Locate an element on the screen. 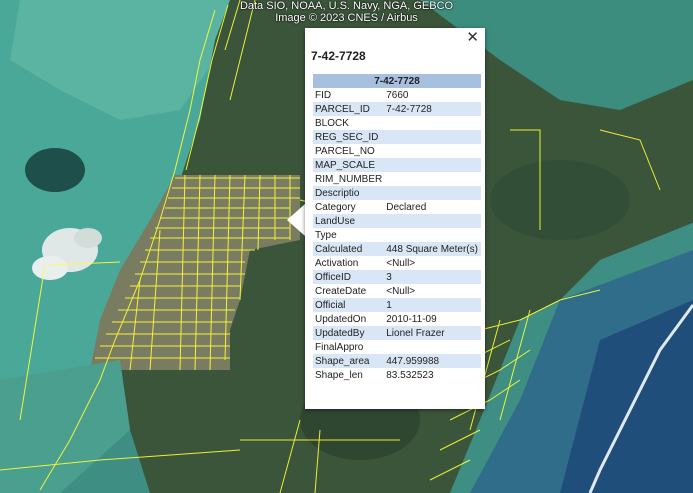 The height and width of the screenshot is (493, 693). attribute-row: CreateDate <Null> is located at coordinates (397, 291).